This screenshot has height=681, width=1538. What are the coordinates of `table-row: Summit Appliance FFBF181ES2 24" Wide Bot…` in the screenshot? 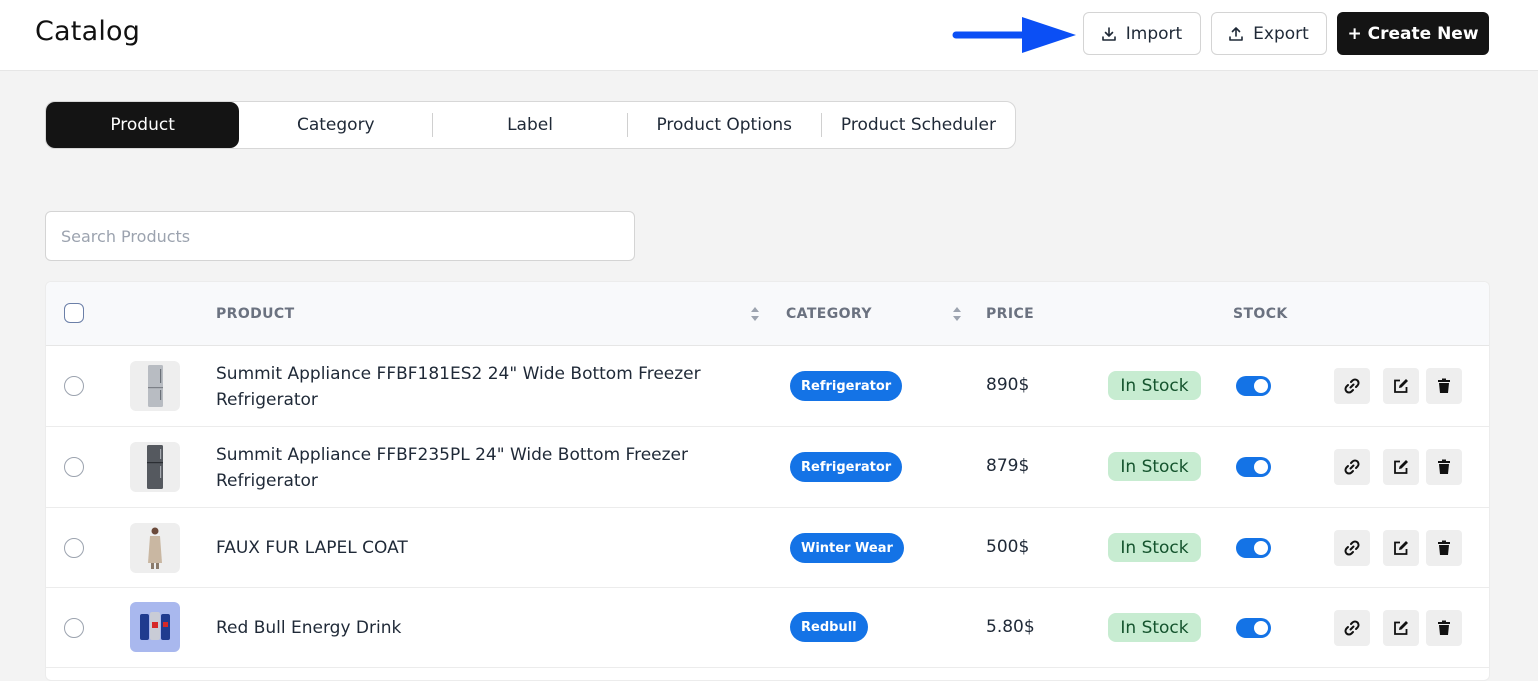 It's located at (767, 386).